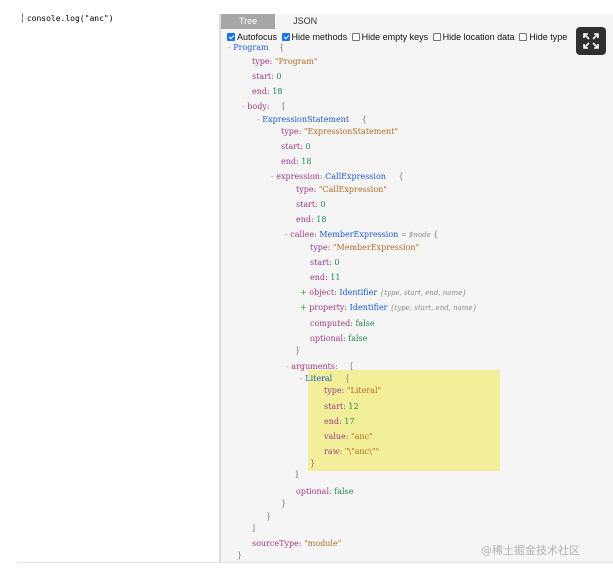 The height and width of the screenshot is (572, 613). I want to click on tree-node-literal: - Literal {, so click(325, 379).